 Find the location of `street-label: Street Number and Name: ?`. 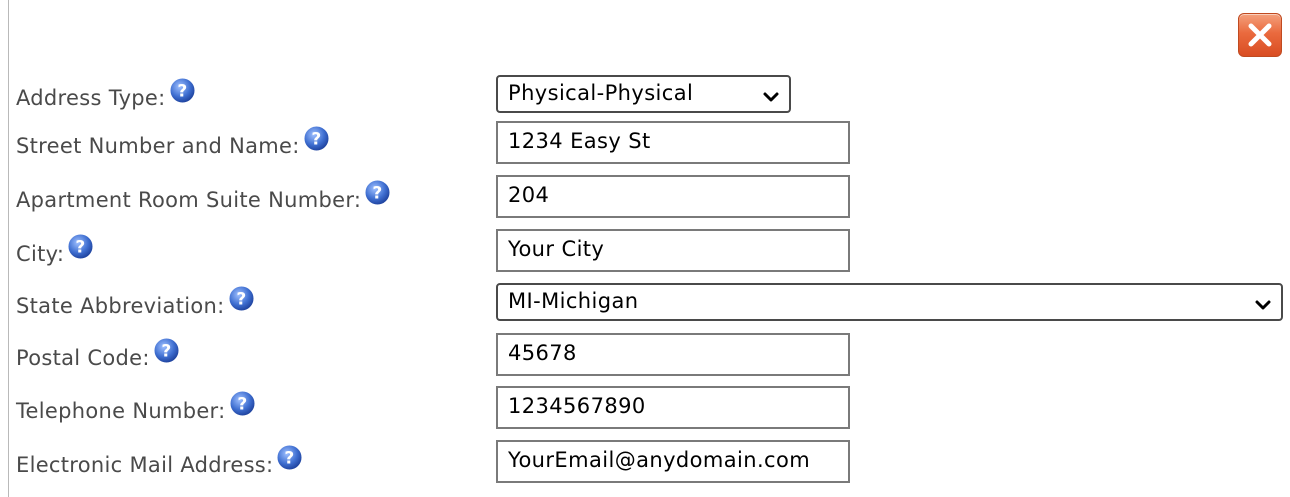

street-label: Street Number and Name: ? is located at coordinates (173, 142).